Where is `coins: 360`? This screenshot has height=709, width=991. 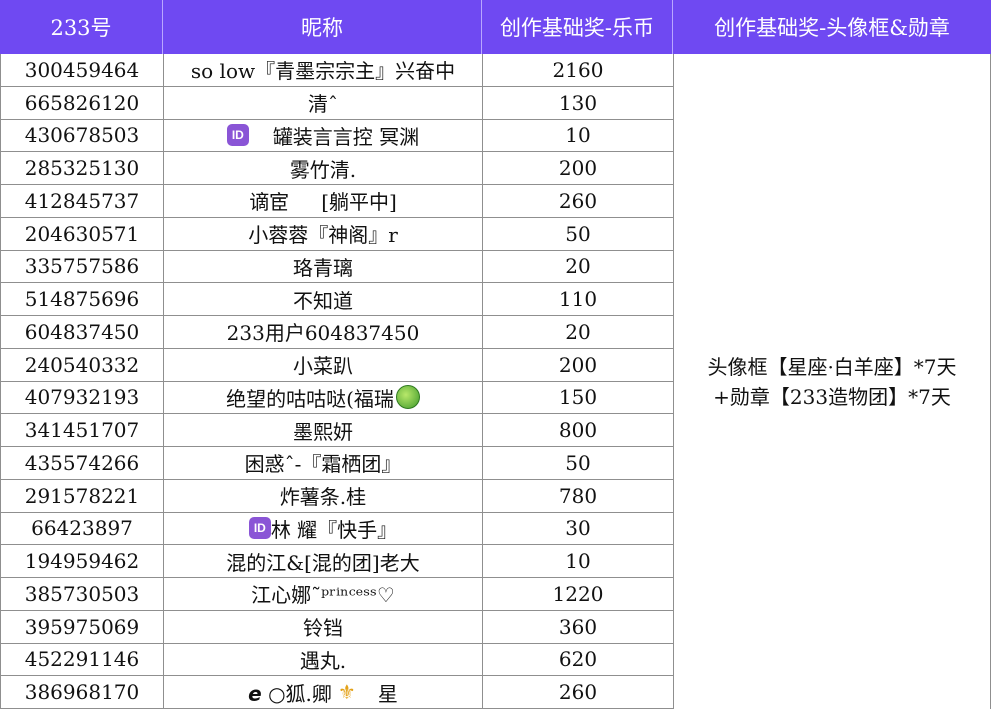
coins: 360 is located at coordinates (577, 626).